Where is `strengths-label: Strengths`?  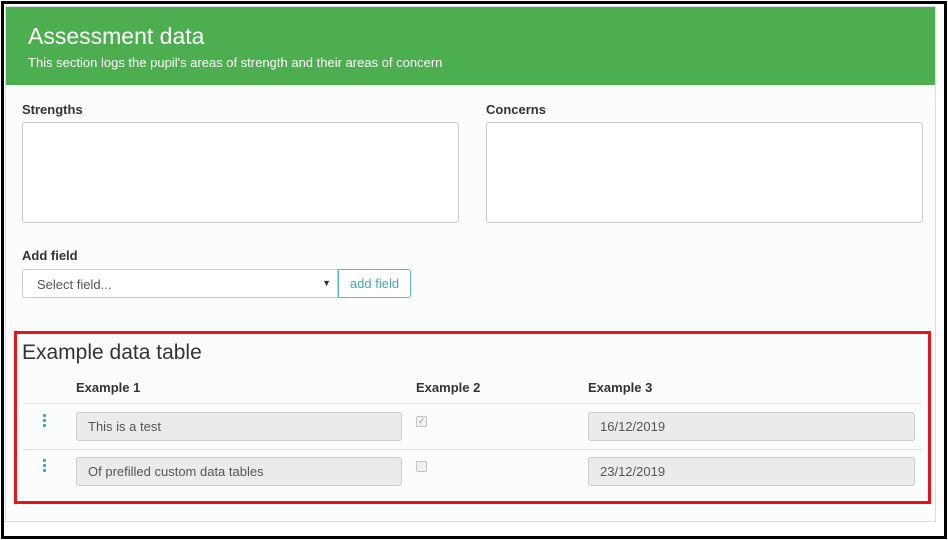 strengths-label: Strengths is located at coordinates (52, 109).